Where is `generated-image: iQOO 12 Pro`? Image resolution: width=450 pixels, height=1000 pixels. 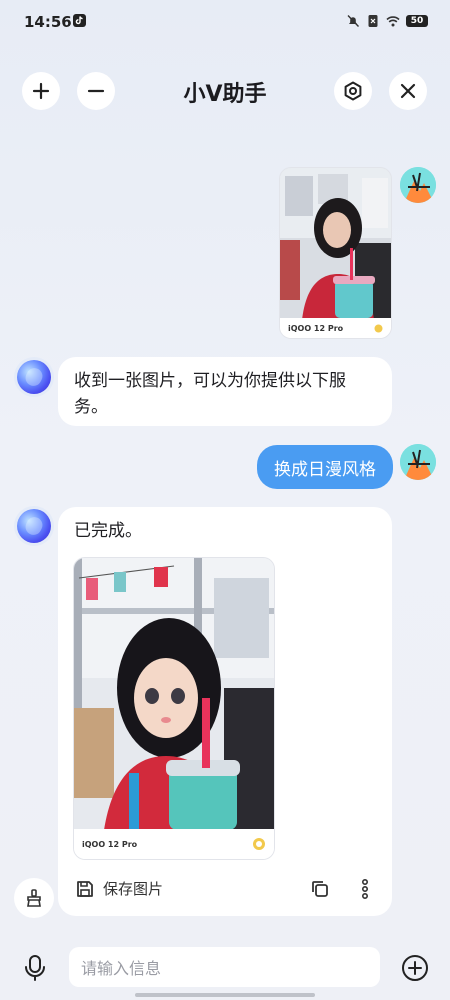
generated-image: iQOO 12 Pro is located at coordinates (174, 708).